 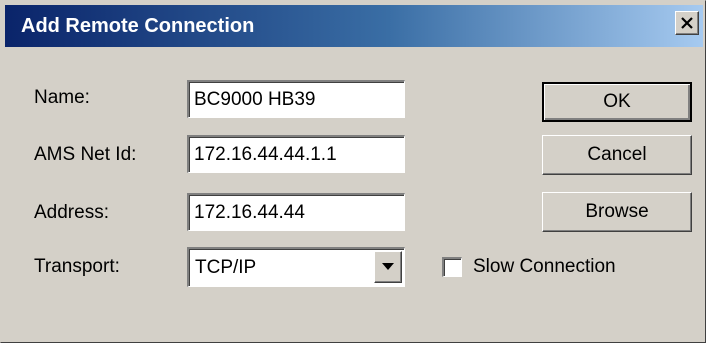 I want to click on name-label: Name:, so click(x=62, y=97).